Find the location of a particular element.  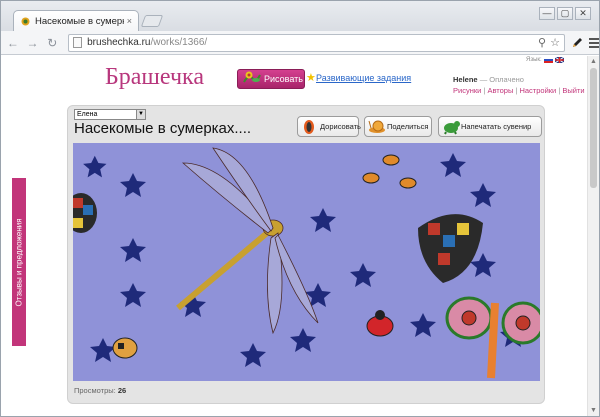

menu-logout: Выйти is located at coordinates (573, 90).